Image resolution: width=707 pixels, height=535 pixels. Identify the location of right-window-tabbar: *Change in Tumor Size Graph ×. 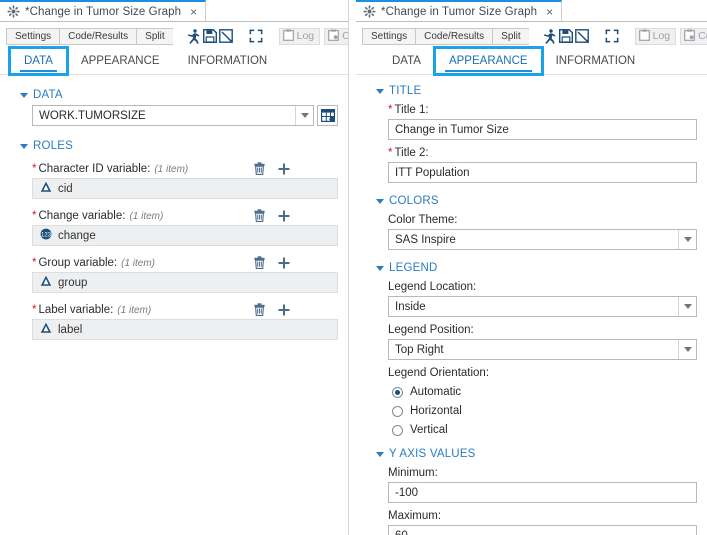
(531, 11).